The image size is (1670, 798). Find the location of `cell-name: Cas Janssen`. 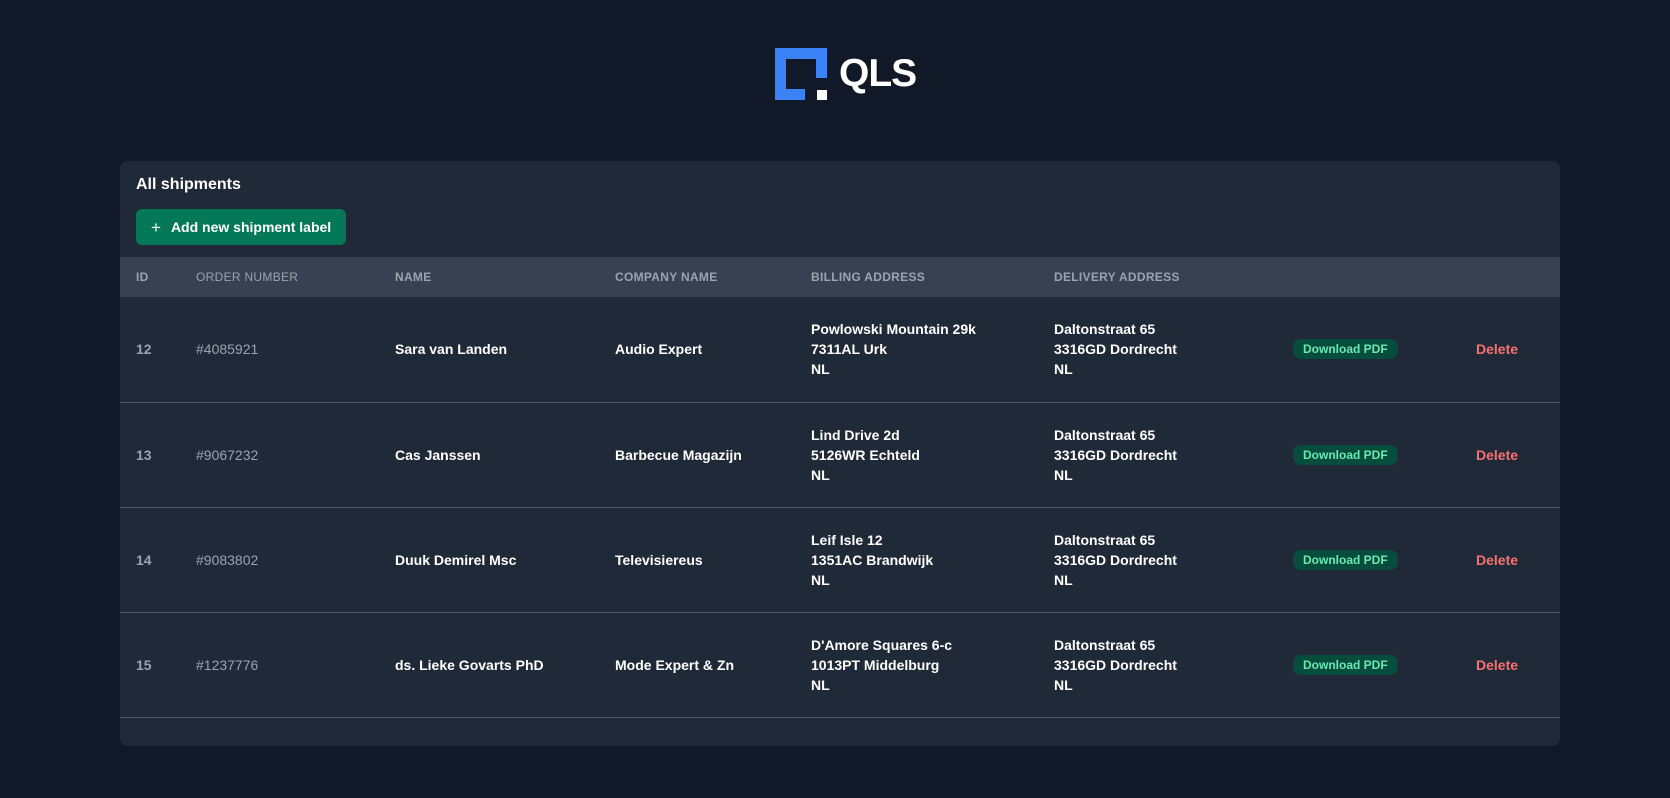

cell-name: Cas Janssen is located at coordinates (438, 454).